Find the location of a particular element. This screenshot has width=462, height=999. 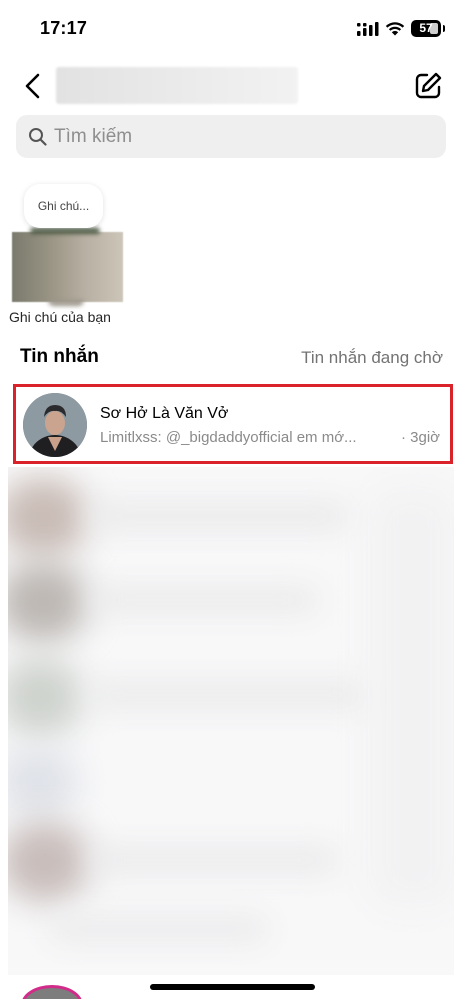

message-requests-link: Tin nhắn đang chờ is located at coordinates (372, 358).